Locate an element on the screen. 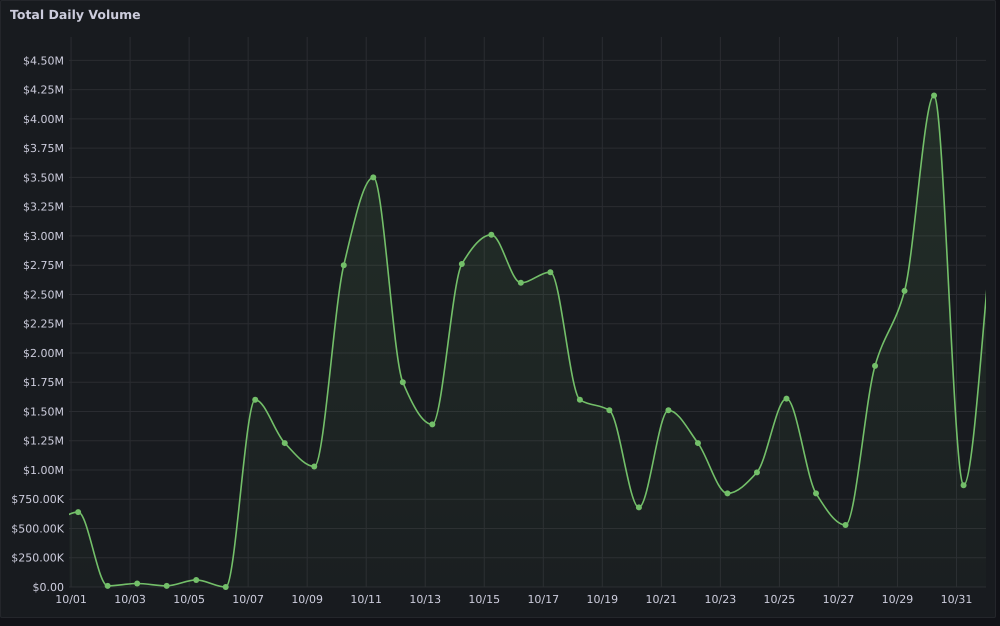 This screenshot has height=626, width=1000. axis-label: $4.50M is located at coordinates (43, 61).